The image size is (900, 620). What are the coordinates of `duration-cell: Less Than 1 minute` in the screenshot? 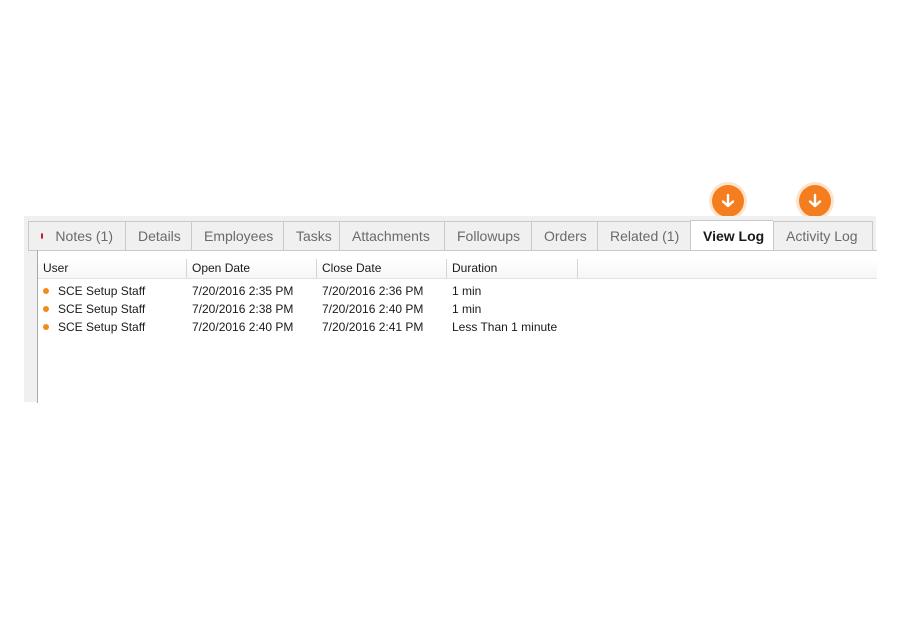 It's located at (505, 327).